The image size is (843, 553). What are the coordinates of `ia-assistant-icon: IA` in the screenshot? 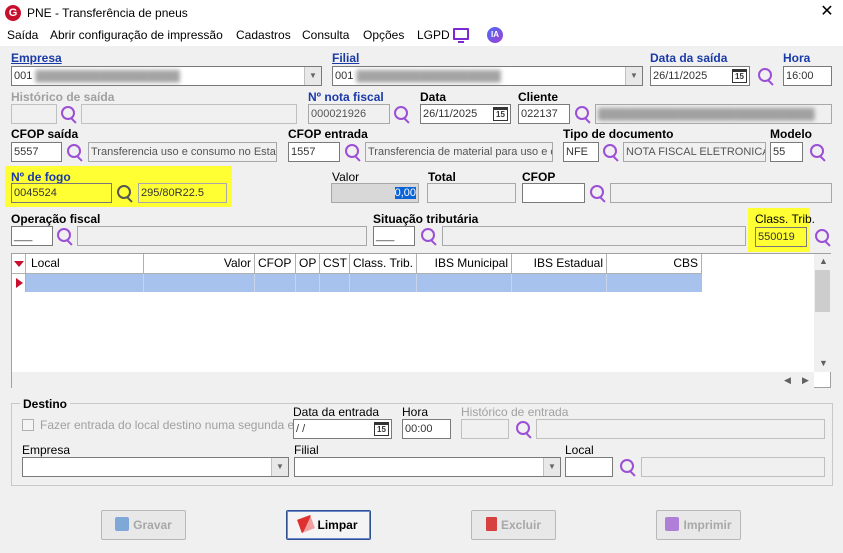 It's located at (495, 35).